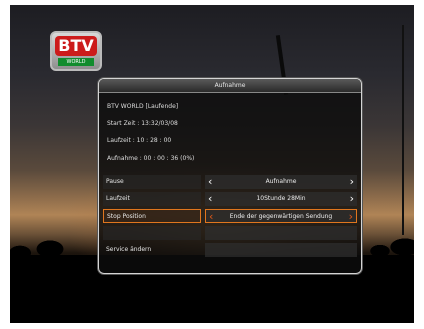 Image resolution: width=424 pixels, height=329 pixels. I want to click on logo-main-text: BTV, so click(76, 46).